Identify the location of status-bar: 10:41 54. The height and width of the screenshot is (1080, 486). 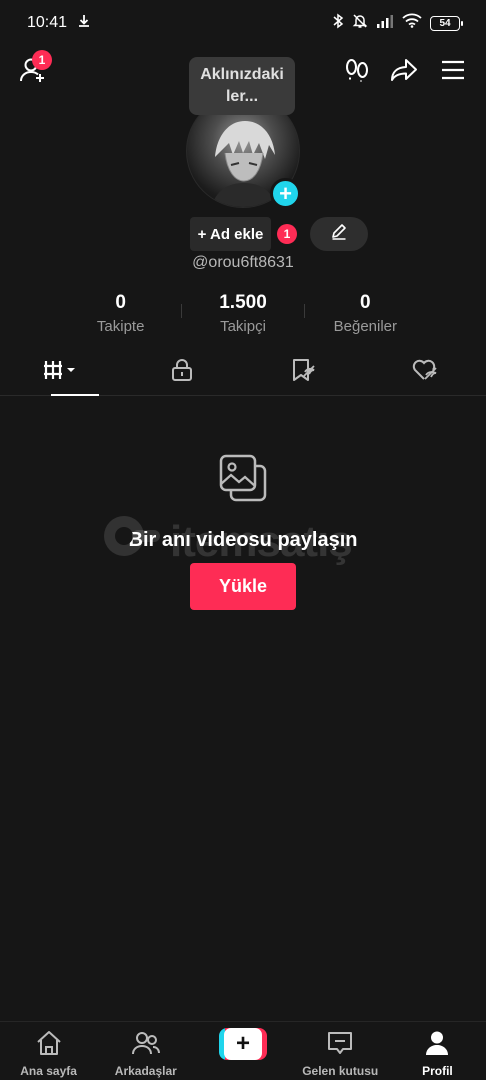
(243, 23).